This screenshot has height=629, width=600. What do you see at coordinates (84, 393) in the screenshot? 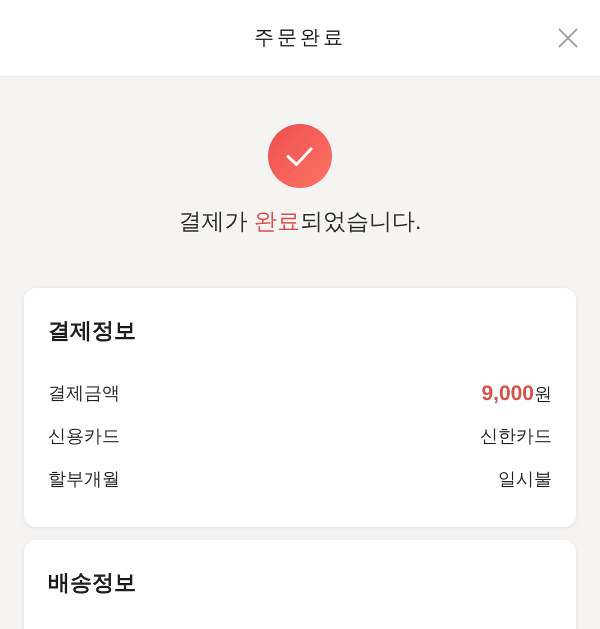
I see `info-label: 결제금액` at bounding box center [84, 393].